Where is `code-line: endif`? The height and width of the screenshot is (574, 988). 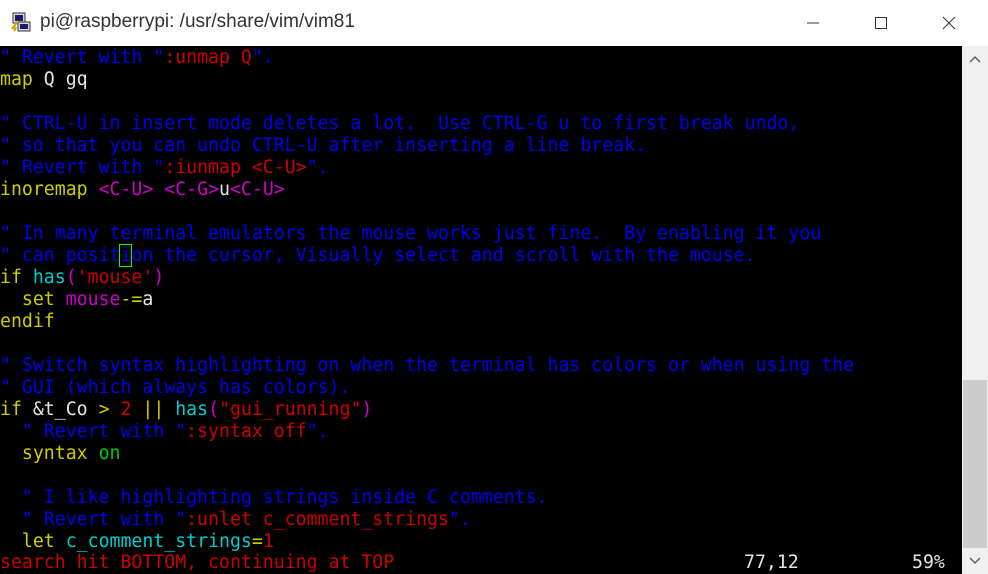 code-line: endif is located at coordinates (27, 322).